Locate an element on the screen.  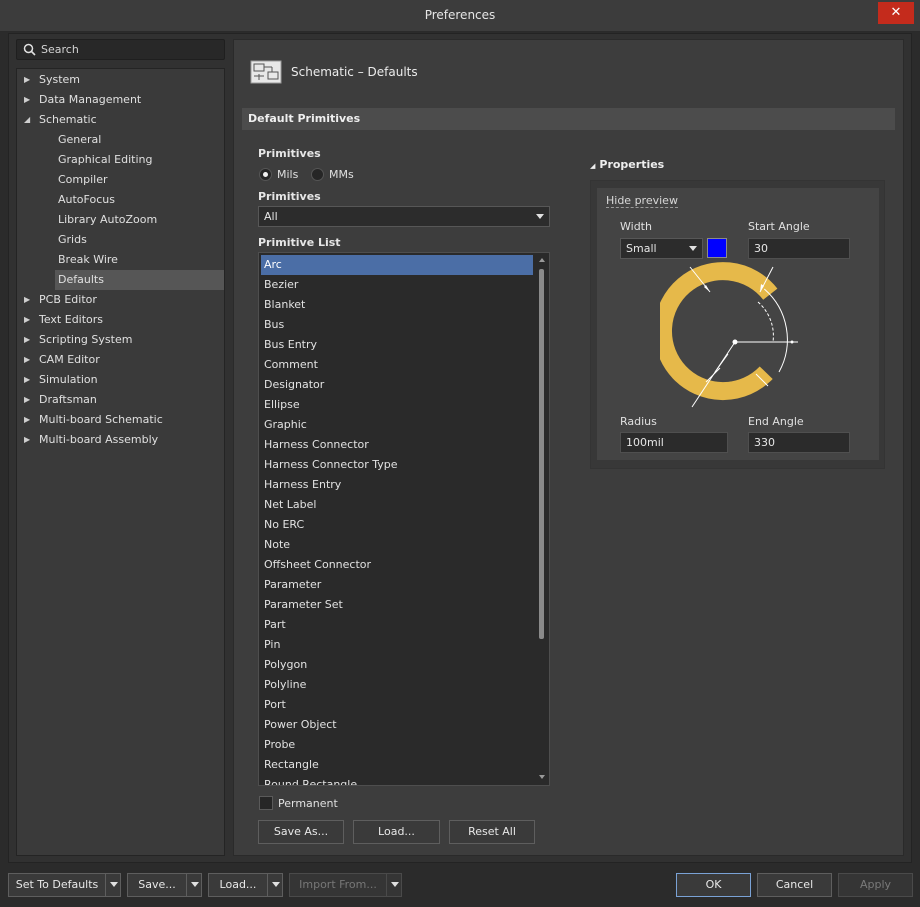
list-item: Comment is located at coordinates (397, 365).